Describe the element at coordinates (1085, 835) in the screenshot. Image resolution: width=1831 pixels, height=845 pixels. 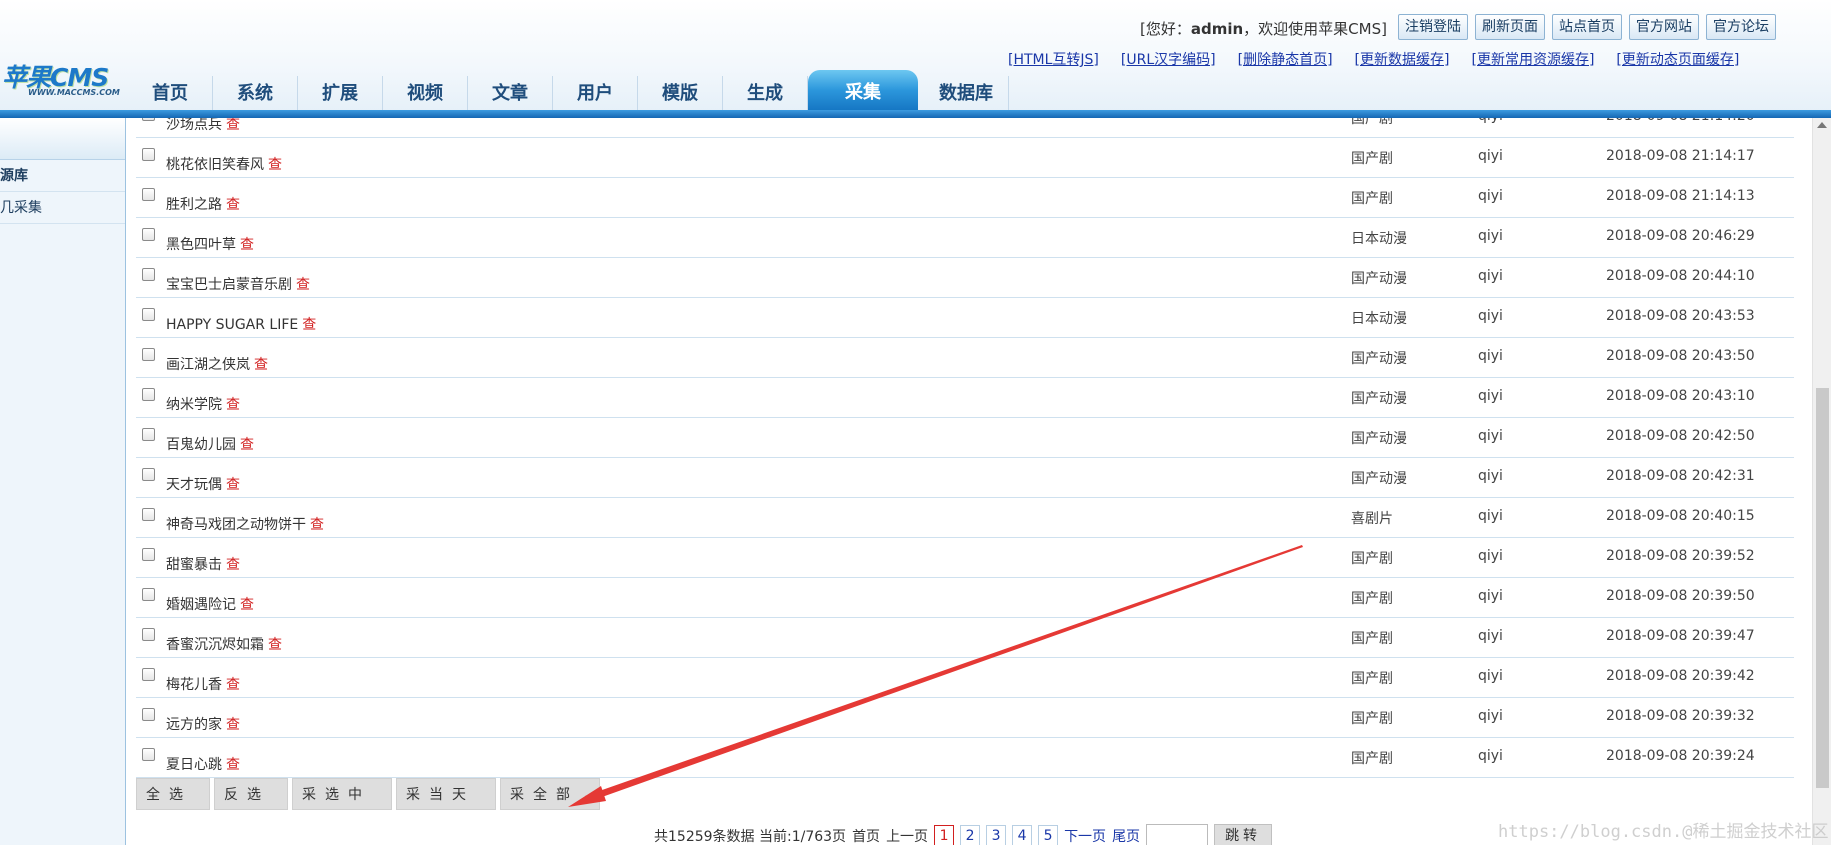
I see `pager-next: 下一页` at that location.